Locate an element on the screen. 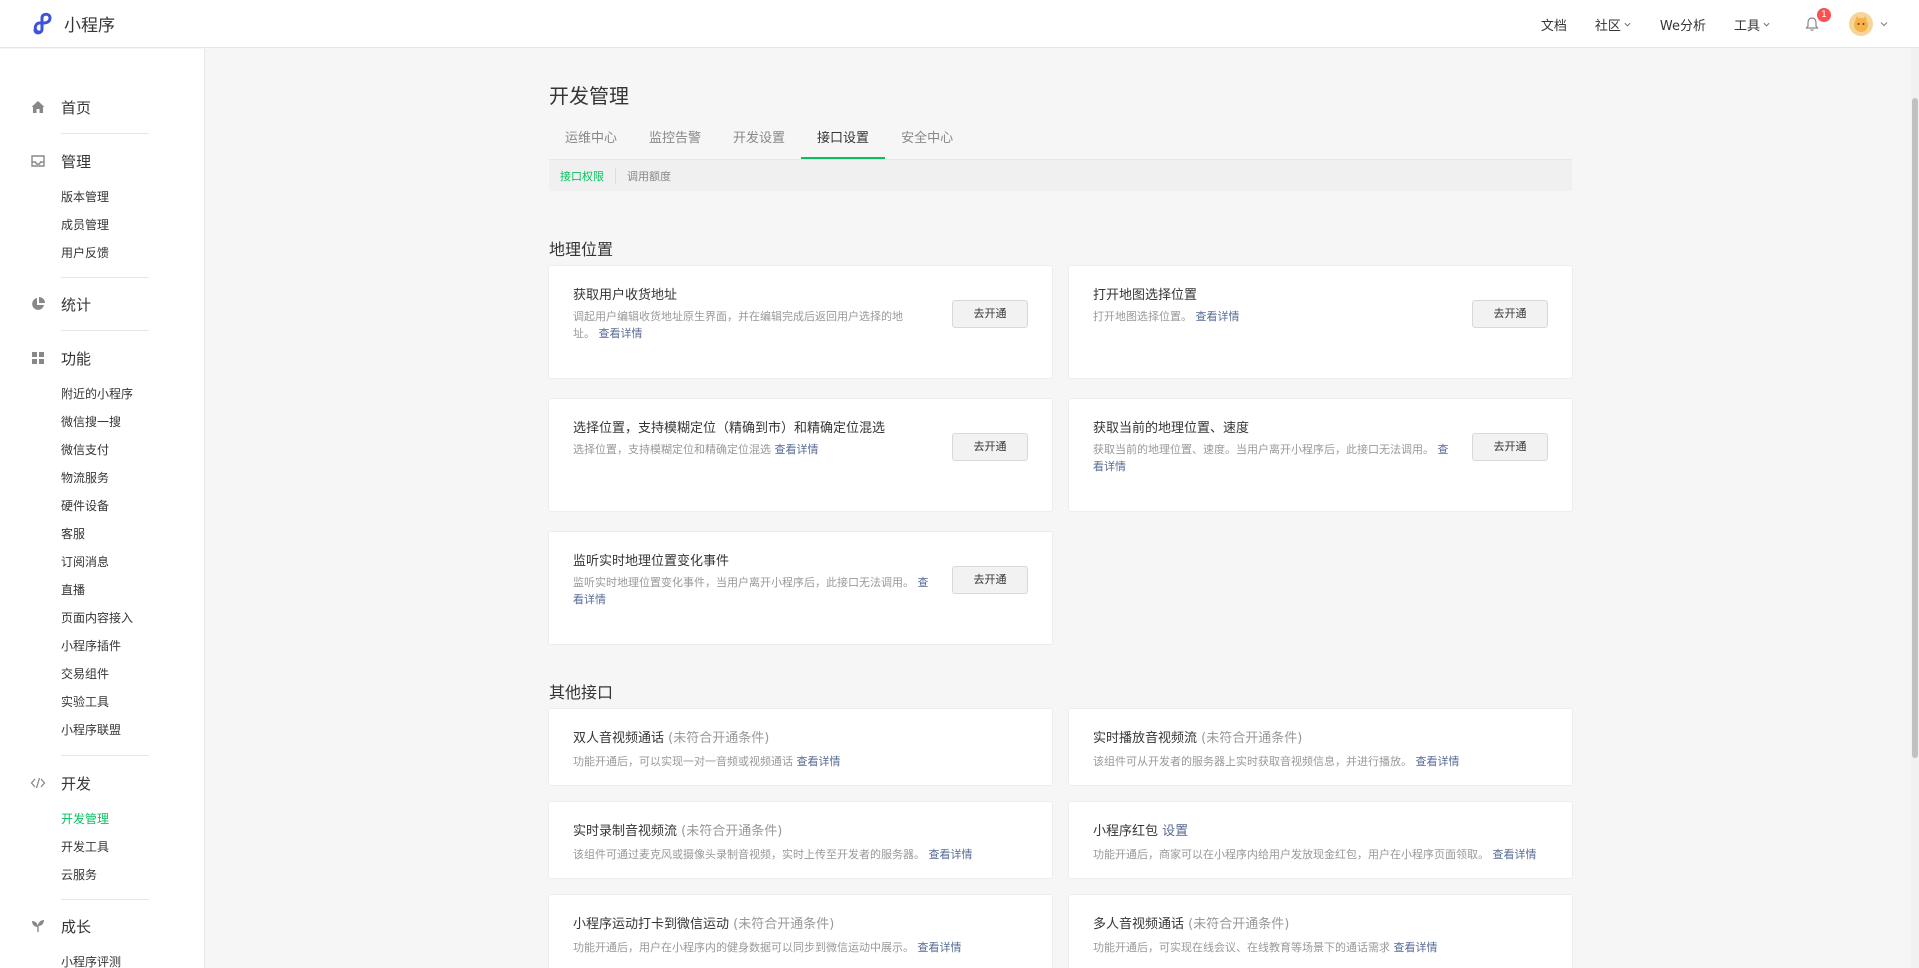 Image resolution: width=1919 pixels, height=968 pixels. top-nav: 文档 社区 We分析 工具 1 is located at coordinates (1701, 24).